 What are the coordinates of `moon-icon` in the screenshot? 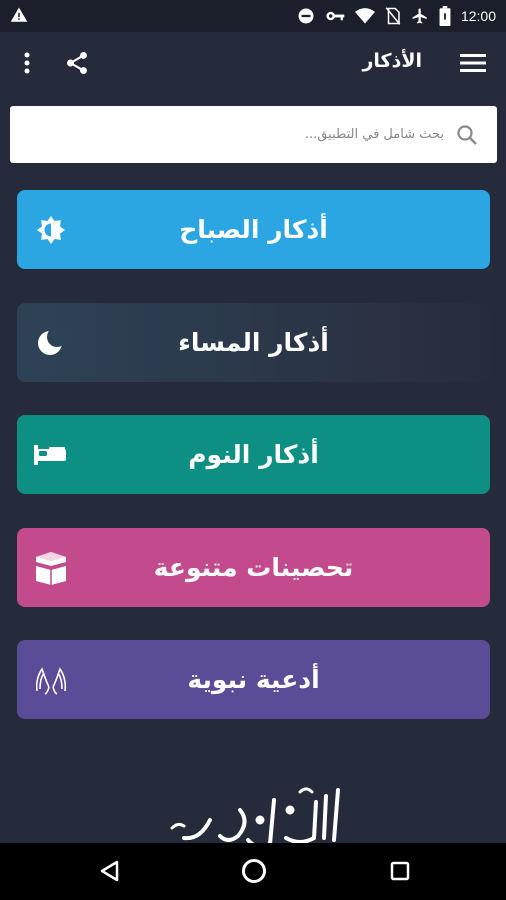 It's located at (51, 343).